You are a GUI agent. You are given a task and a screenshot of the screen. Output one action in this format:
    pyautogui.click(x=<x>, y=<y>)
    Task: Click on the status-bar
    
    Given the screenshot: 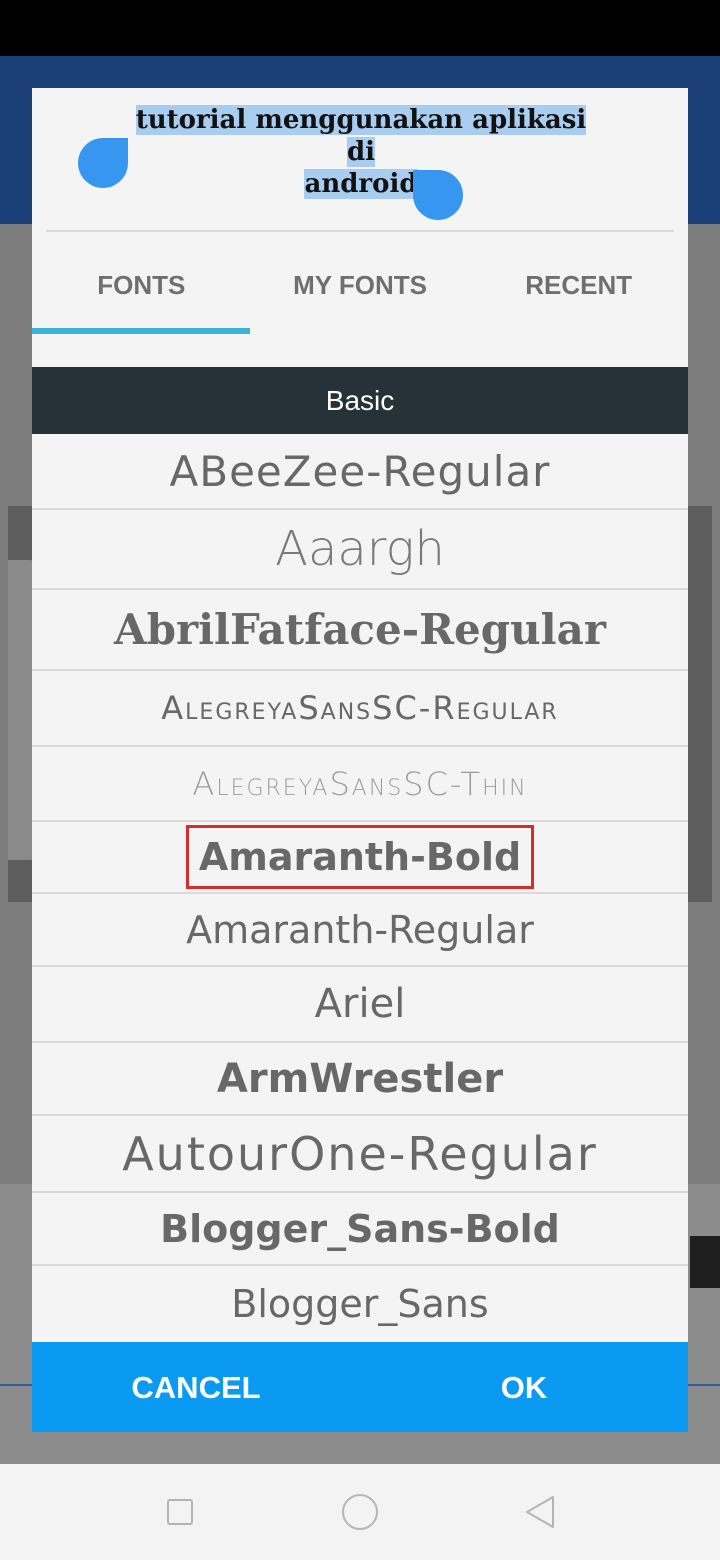 What is the action you would take?
    pyautogui.click(x=360, y=28)
    